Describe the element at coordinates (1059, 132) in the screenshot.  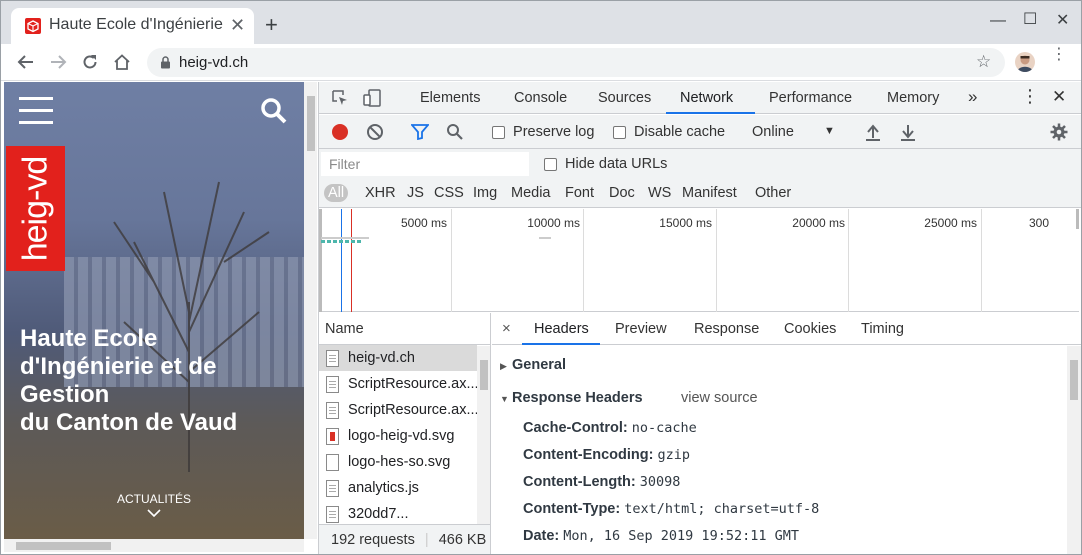
I see `settings-gear-icon` at that location.